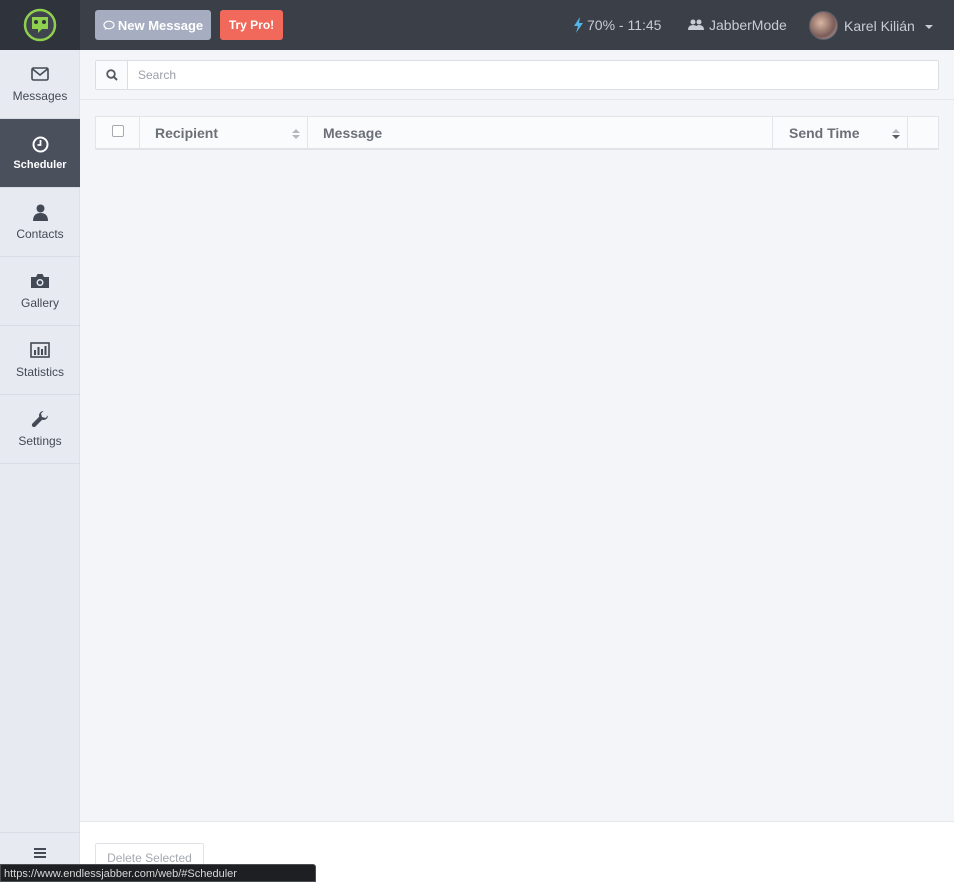 The image size is (954, 882). I want to click on search-box, so click(517, 75).